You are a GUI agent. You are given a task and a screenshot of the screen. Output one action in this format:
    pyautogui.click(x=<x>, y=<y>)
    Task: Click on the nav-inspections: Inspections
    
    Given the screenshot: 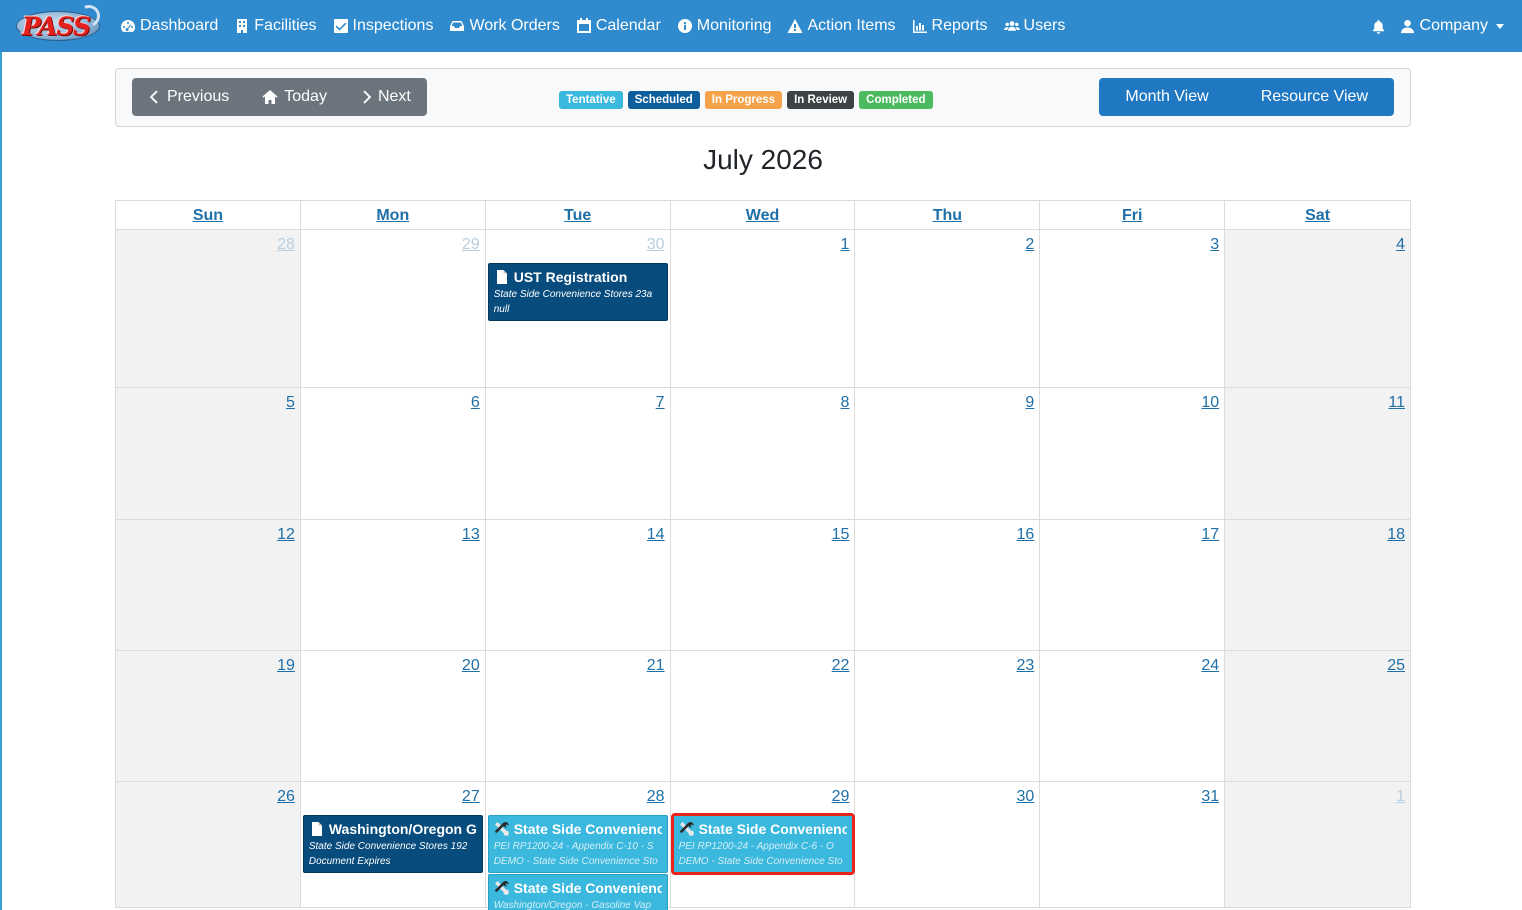 What is the action you would take?
    pyautogui.click(x=383, y=26)
    